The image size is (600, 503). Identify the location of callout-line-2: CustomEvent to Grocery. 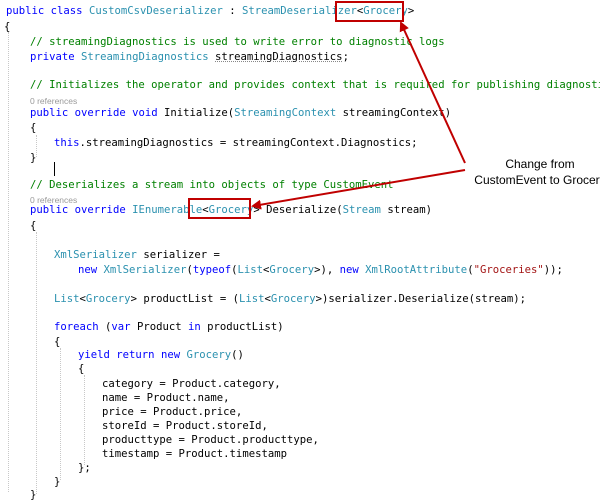
(537, 180).